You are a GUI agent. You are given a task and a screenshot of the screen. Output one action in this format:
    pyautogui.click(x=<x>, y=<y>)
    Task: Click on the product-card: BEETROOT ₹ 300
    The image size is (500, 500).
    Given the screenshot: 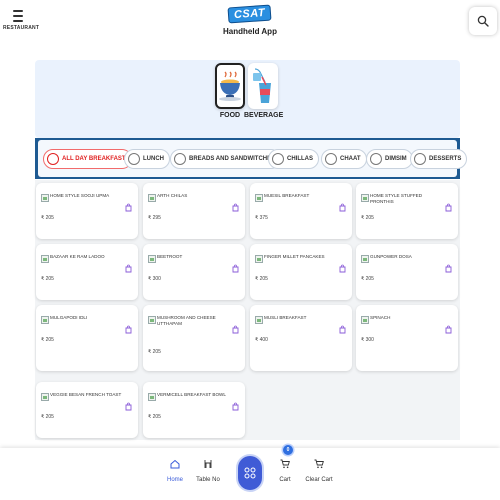 What is the action you would take?
    pyautogui.click(x=194, y=272)
    